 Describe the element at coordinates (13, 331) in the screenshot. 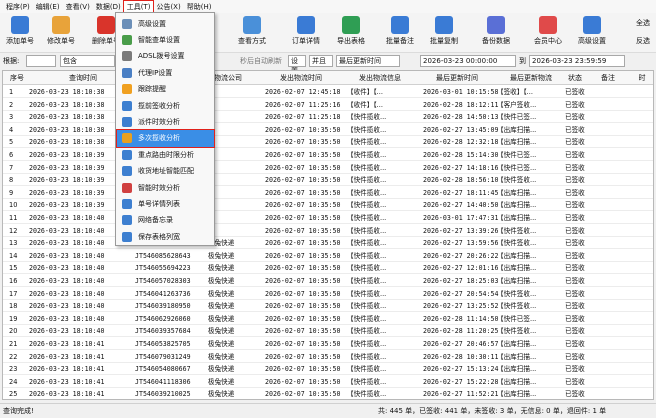

I see `row-index: 20` at that location.